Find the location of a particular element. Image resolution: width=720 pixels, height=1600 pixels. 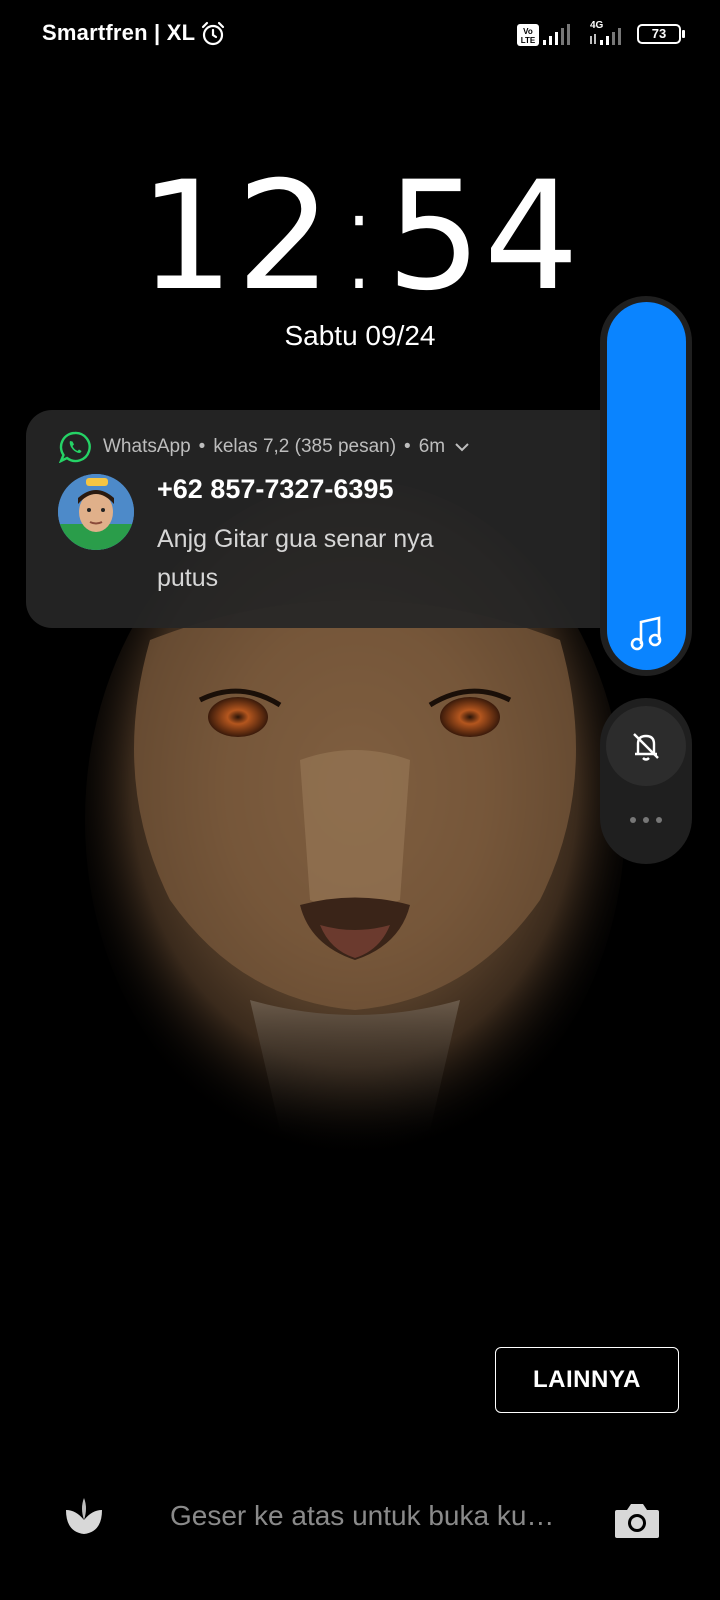

music-note-icon is located at coordinates (646, 633).